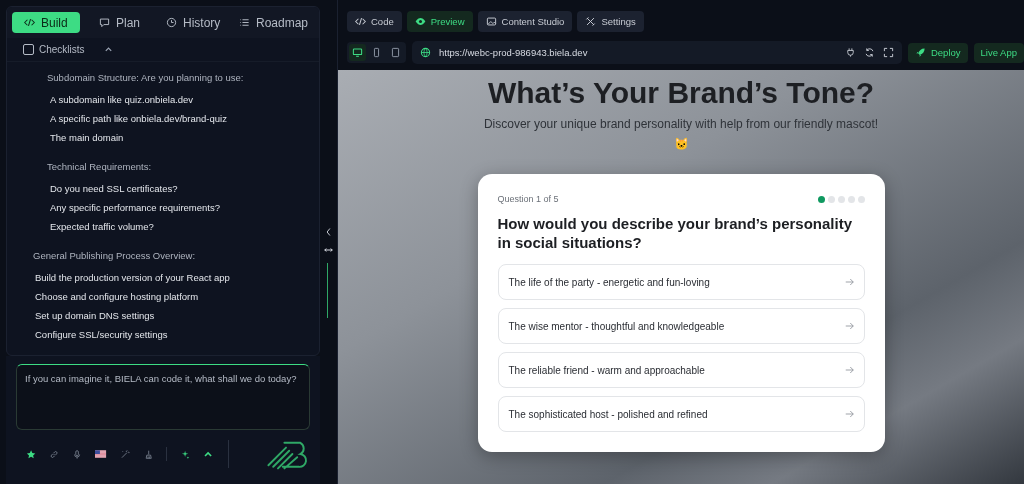 The image size is (1024, 484). I want to click on question-text: How would you describe your brand’s personality in social situations?, so click(675, 233).